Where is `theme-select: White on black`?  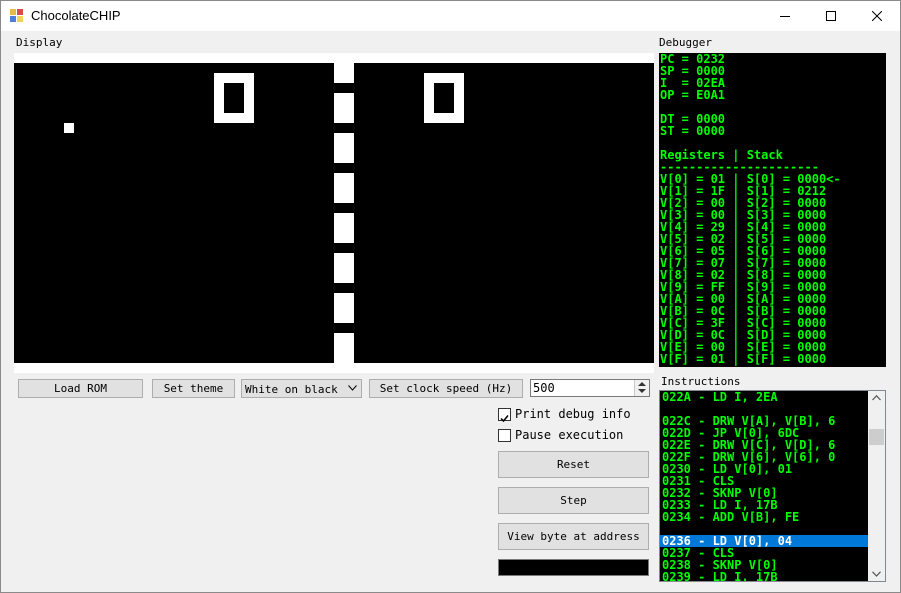
theme-select: White on black is located at coordinates (301, 388).